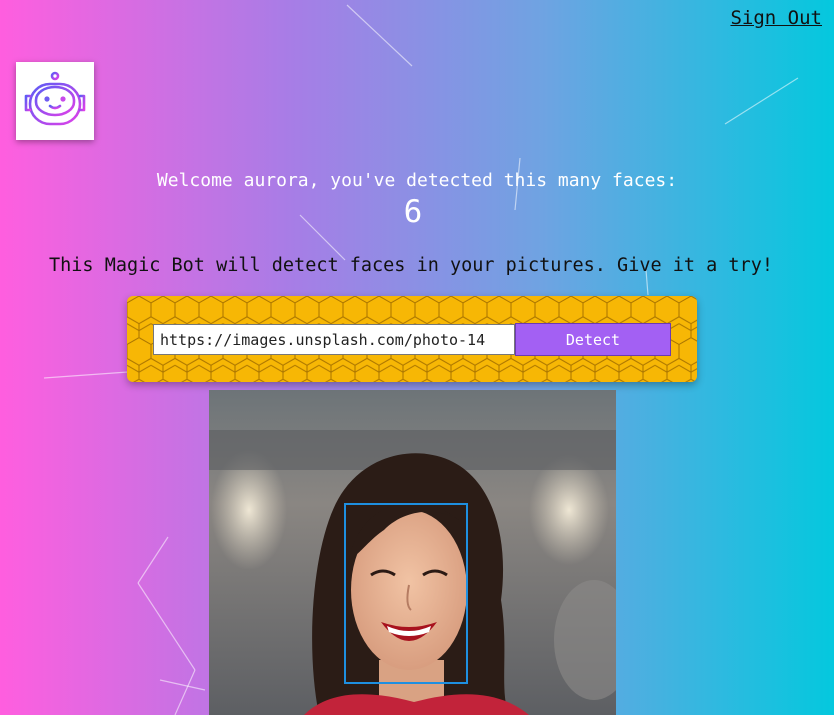 This screenshot has width=834, height=715. Describe the element at coordinates (406, 593) in the screenshot. I see `face-bounding-box` at that location.